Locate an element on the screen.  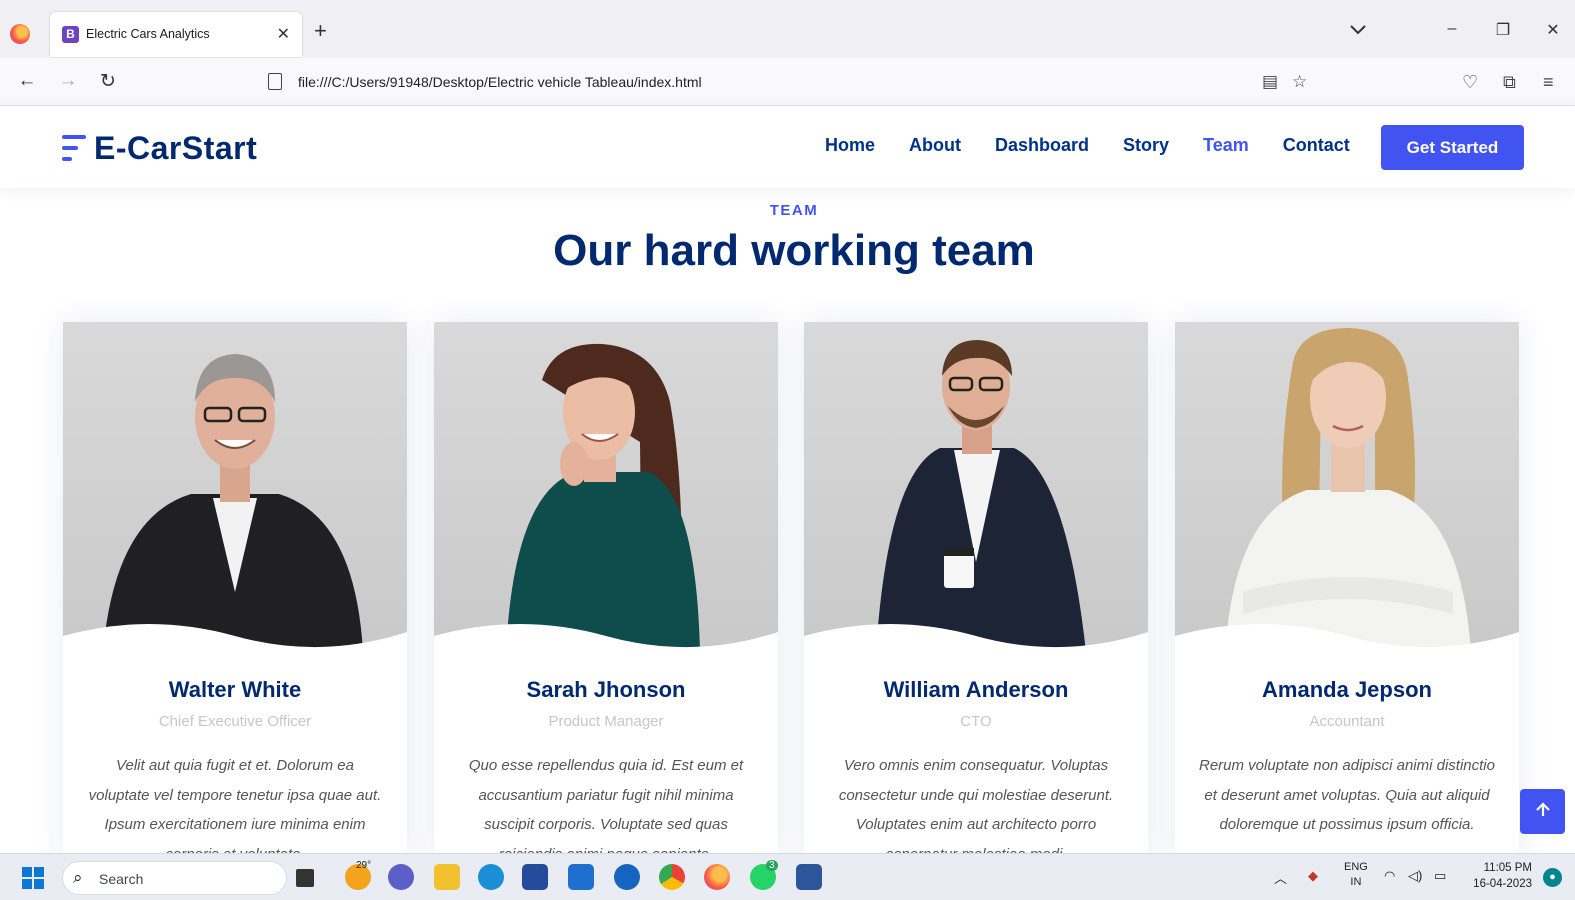
clock-date: 16-04-2023 is located at coordinates (1502, 884).